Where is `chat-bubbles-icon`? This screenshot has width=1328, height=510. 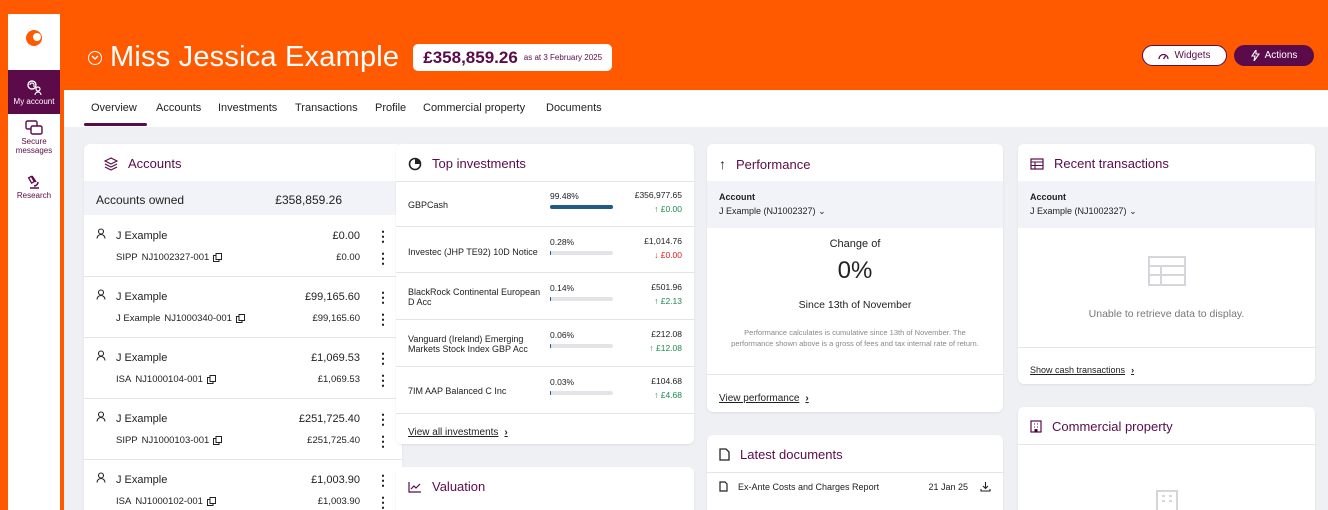
chat-bubbles-icon is located at coordinates (34, 127).